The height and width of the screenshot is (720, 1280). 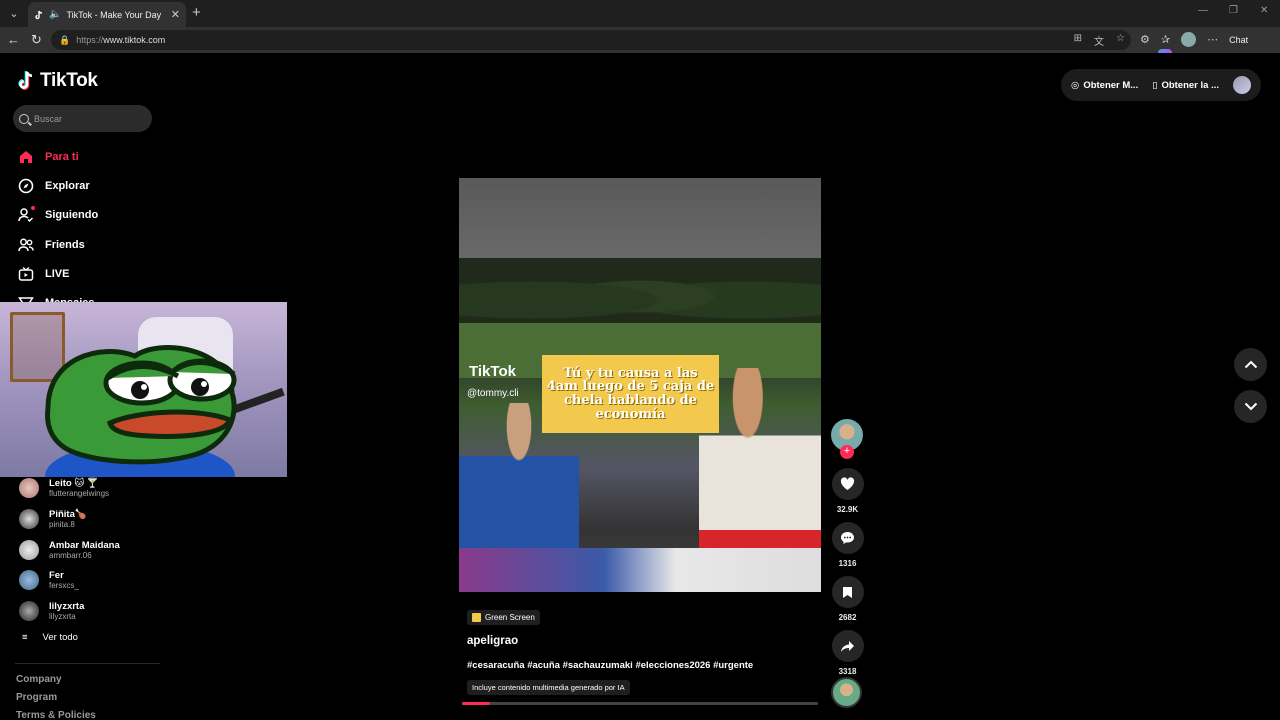 What do you see at coordinates (503, 617) in the screenshot?
I see `effect-tag: Green Screen` at bounding box center [503, 617].